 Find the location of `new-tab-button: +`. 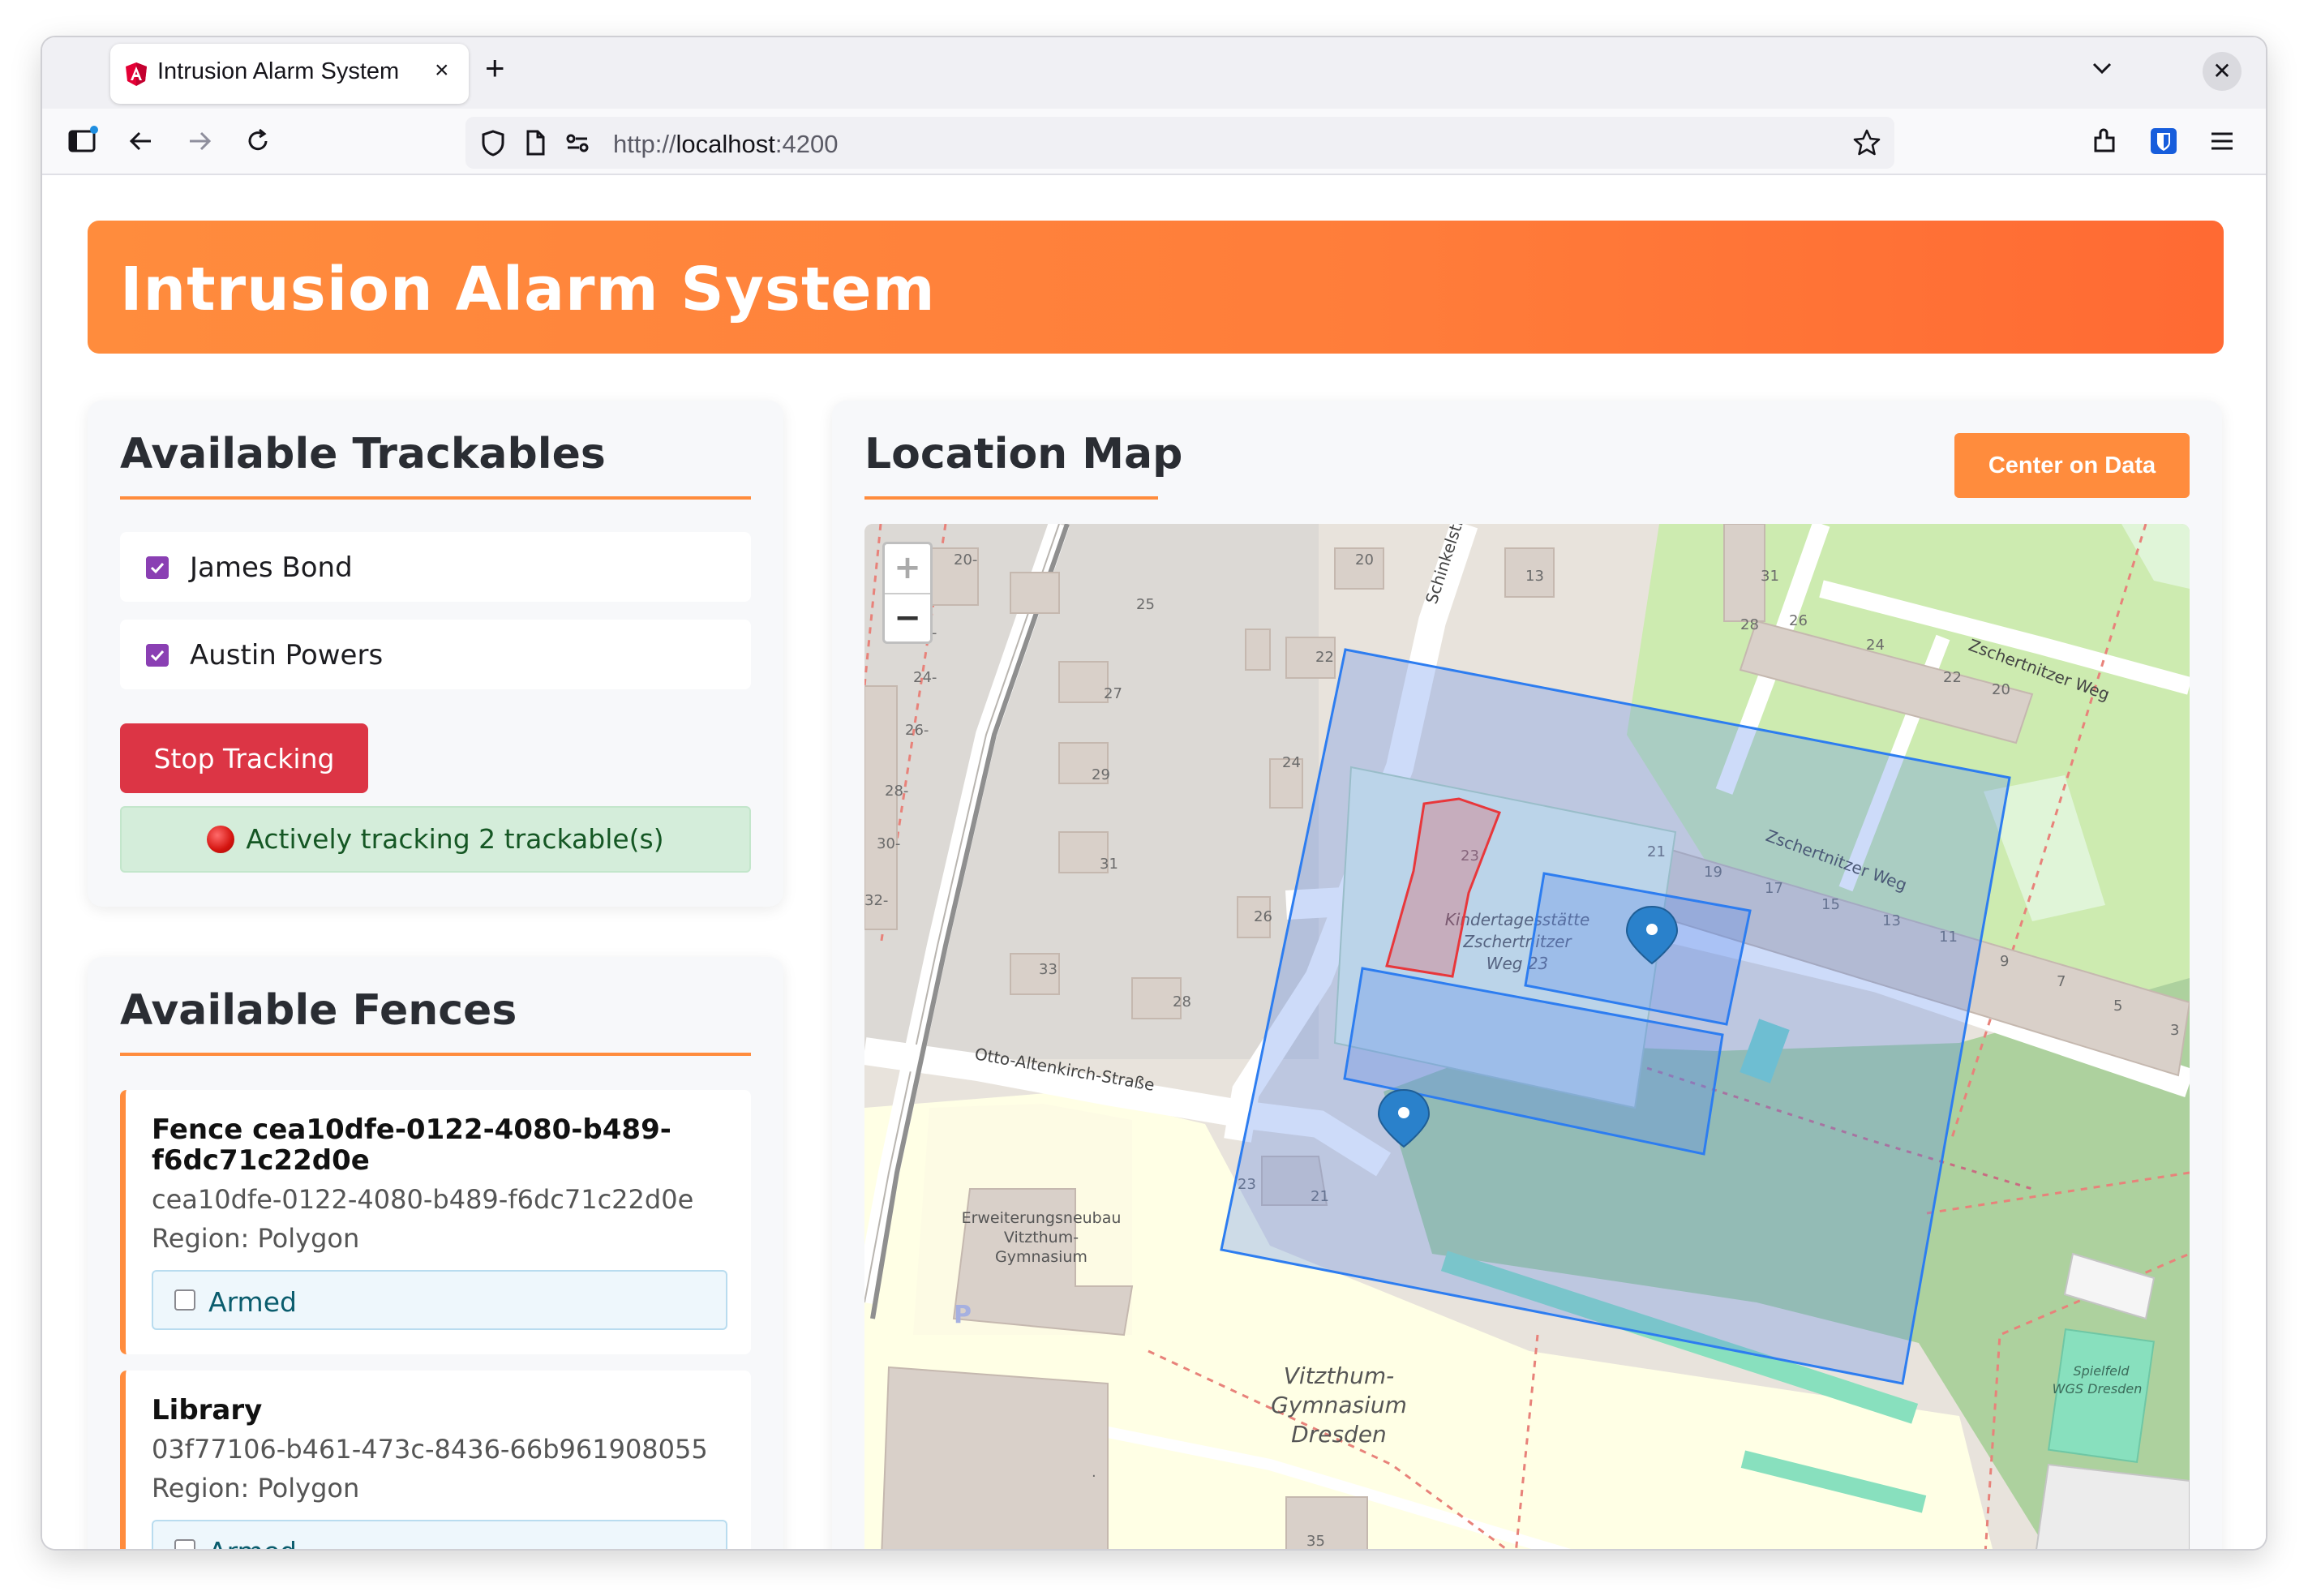

new-tab-button: + is located at coordinates (495, 68).